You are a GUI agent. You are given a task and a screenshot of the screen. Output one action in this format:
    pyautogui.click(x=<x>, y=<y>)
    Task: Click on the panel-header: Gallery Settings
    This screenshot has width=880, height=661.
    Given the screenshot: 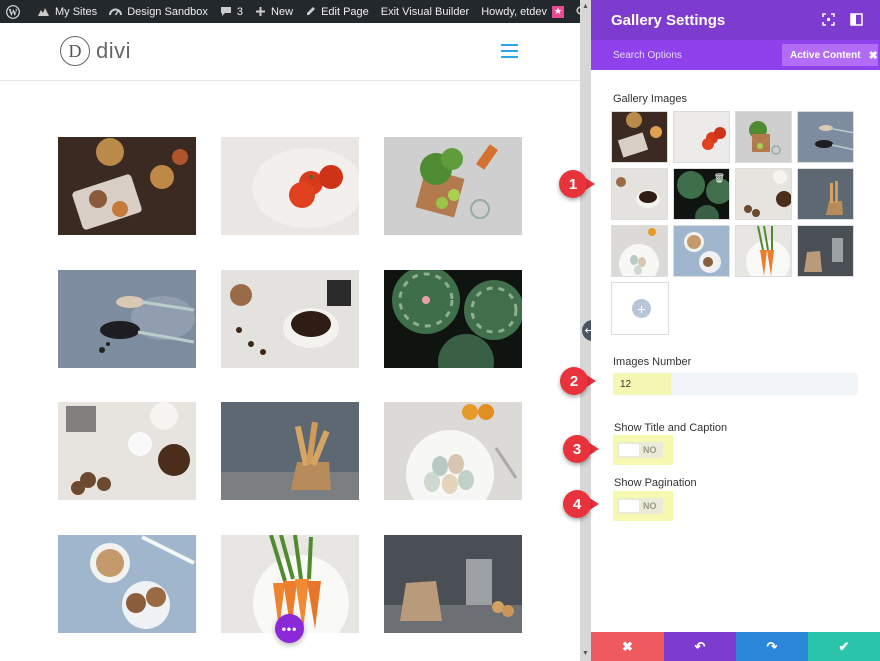 What is the action you would take?
    pyautogui.click(x=735, y=20)
    